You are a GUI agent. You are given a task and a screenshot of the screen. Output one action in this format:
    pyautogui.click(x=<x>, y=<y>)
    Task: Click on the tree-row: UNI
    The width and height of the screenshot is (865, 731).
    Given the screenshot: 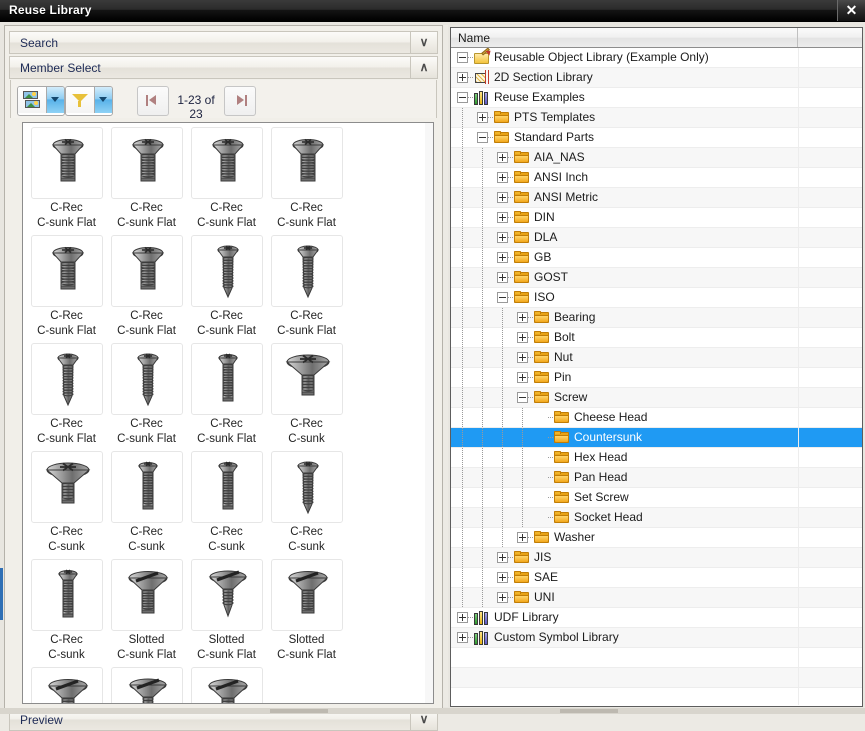 What is the action you would take?
    pyautogui.click(x=656, y=598)
    